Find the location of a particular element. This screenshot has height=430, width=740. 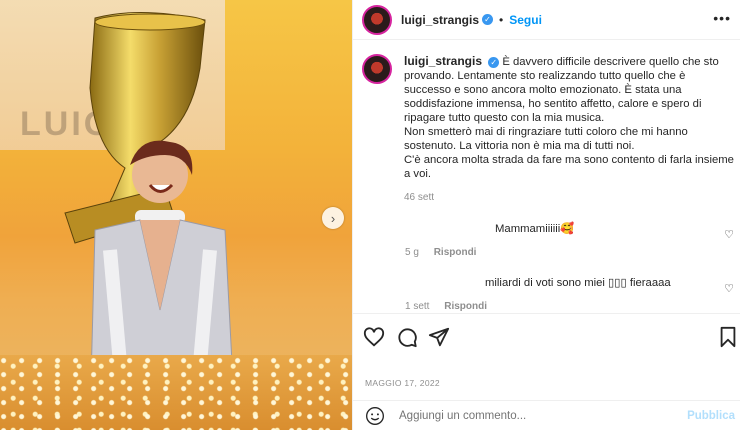

emoji-icon is located at coordinates (375, 416).